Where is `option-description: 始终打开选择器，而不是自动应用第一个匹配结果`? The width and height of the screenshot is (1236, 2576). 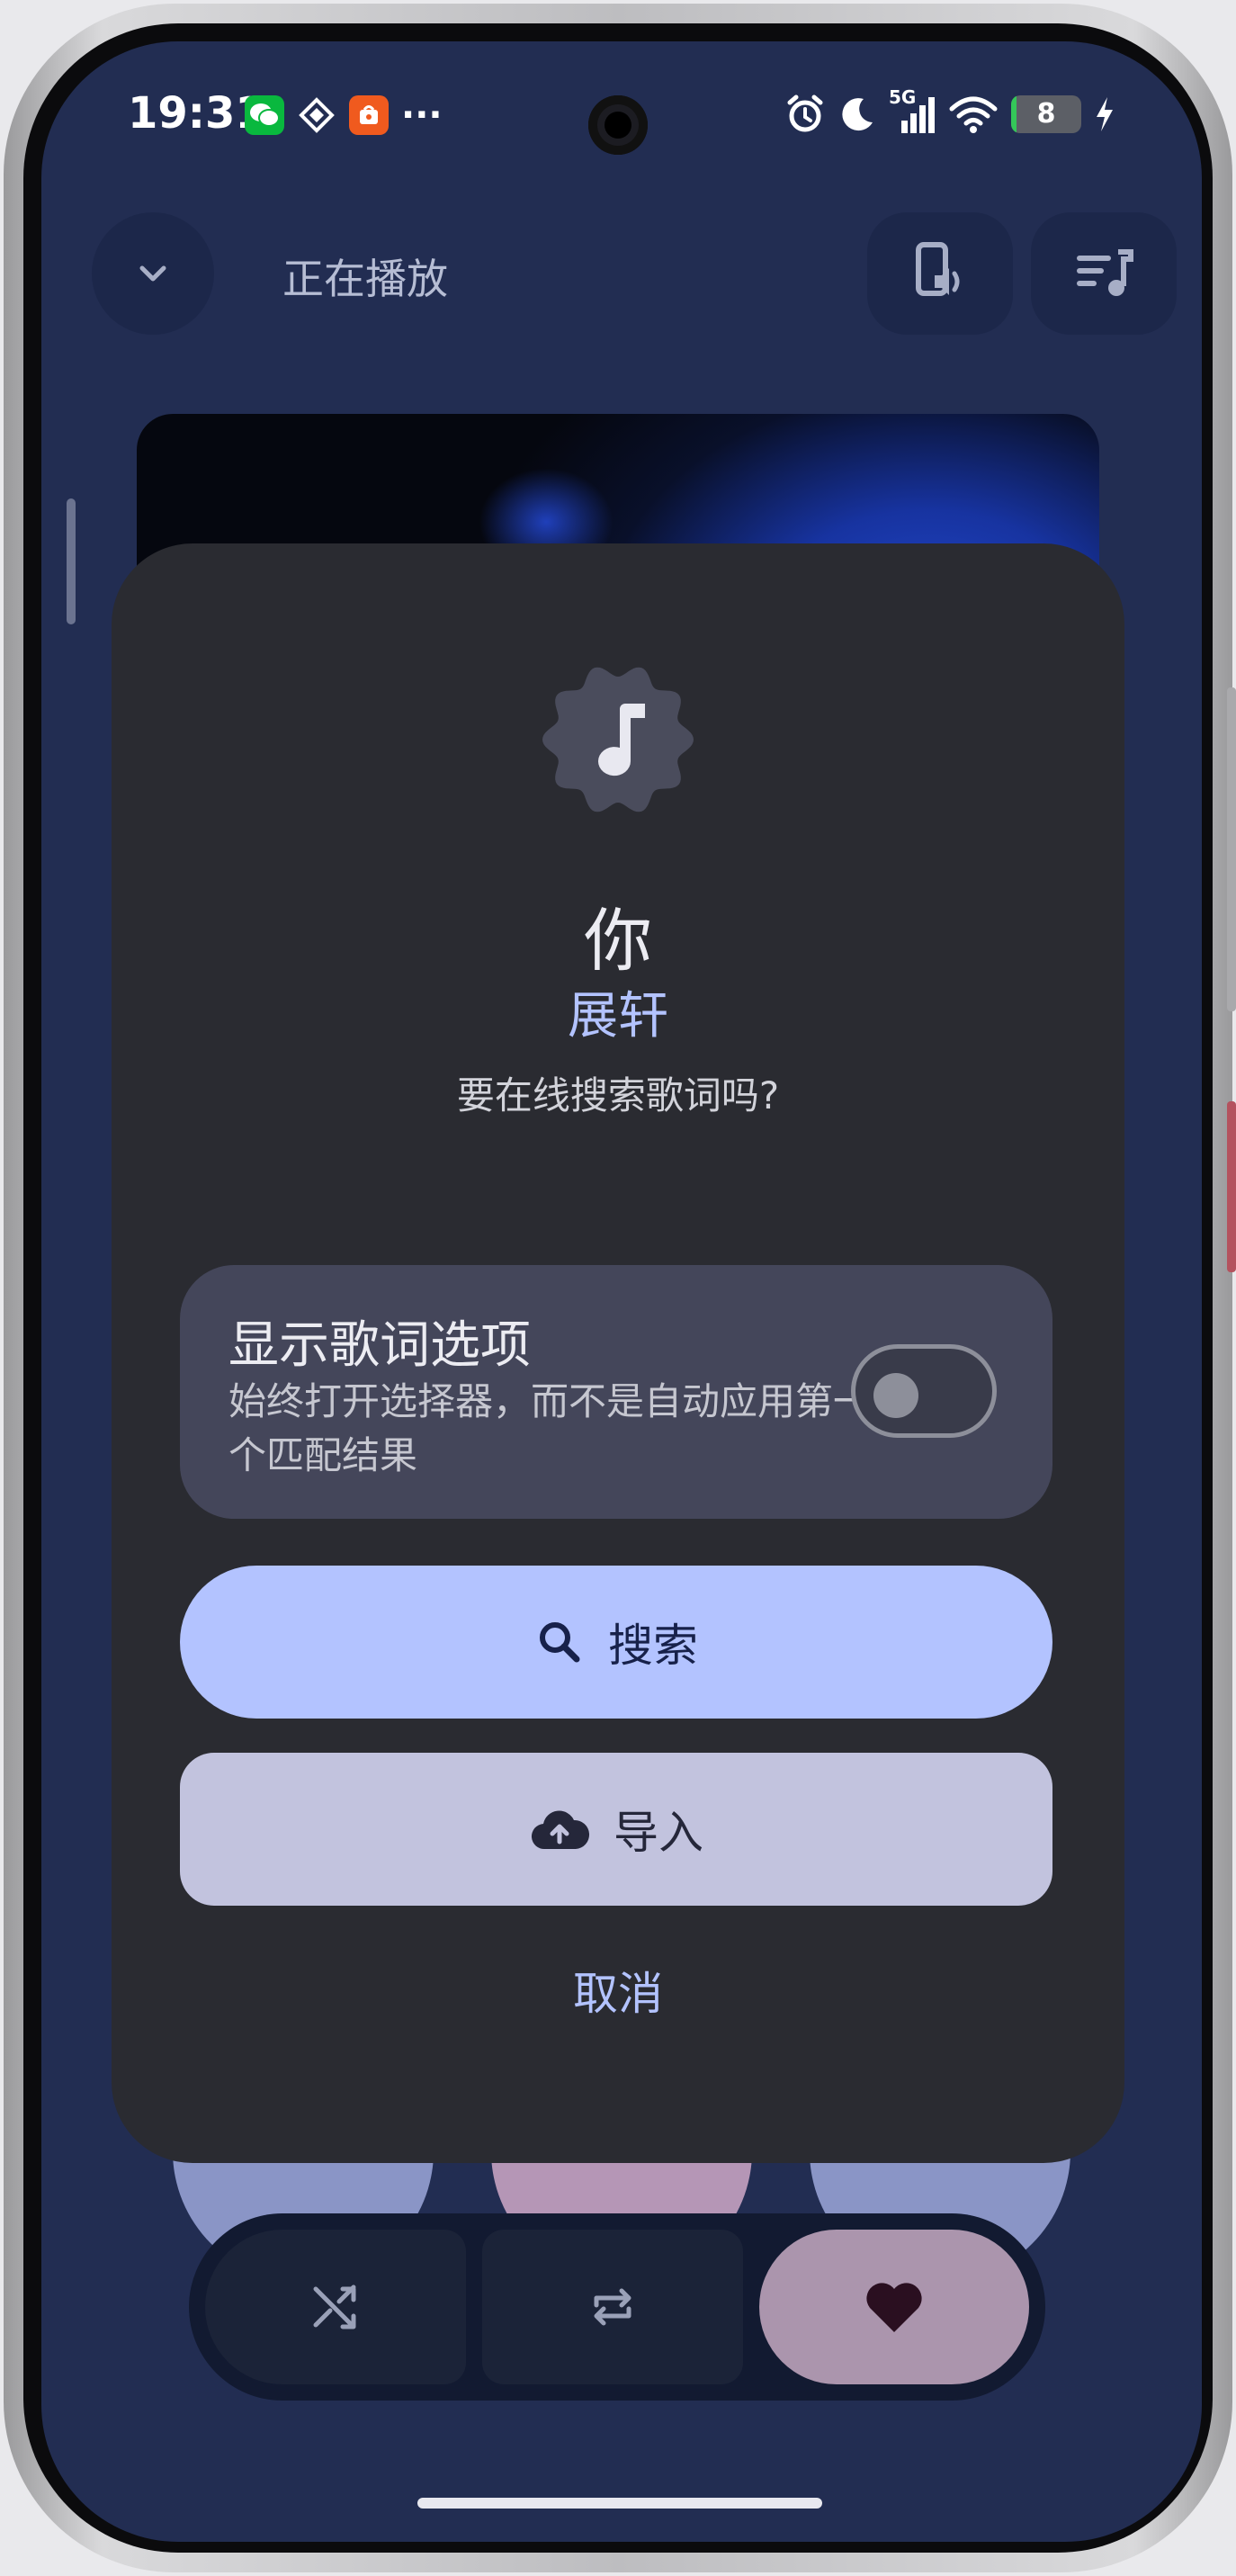 option-description: 始终打开选择器，而不是自动应用第一个匹配结果 is located at coordinates (550, 1428).